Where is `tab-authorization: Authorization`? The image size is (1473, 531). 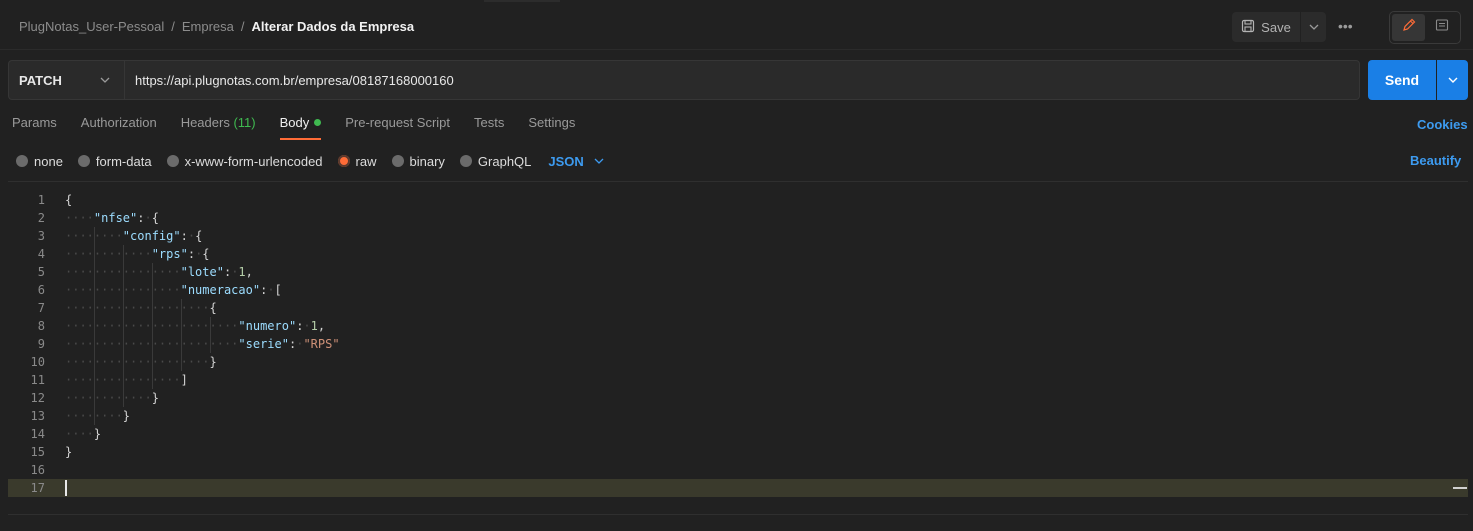 tab-authorization: Authorization is located at coordinates (119, 127).